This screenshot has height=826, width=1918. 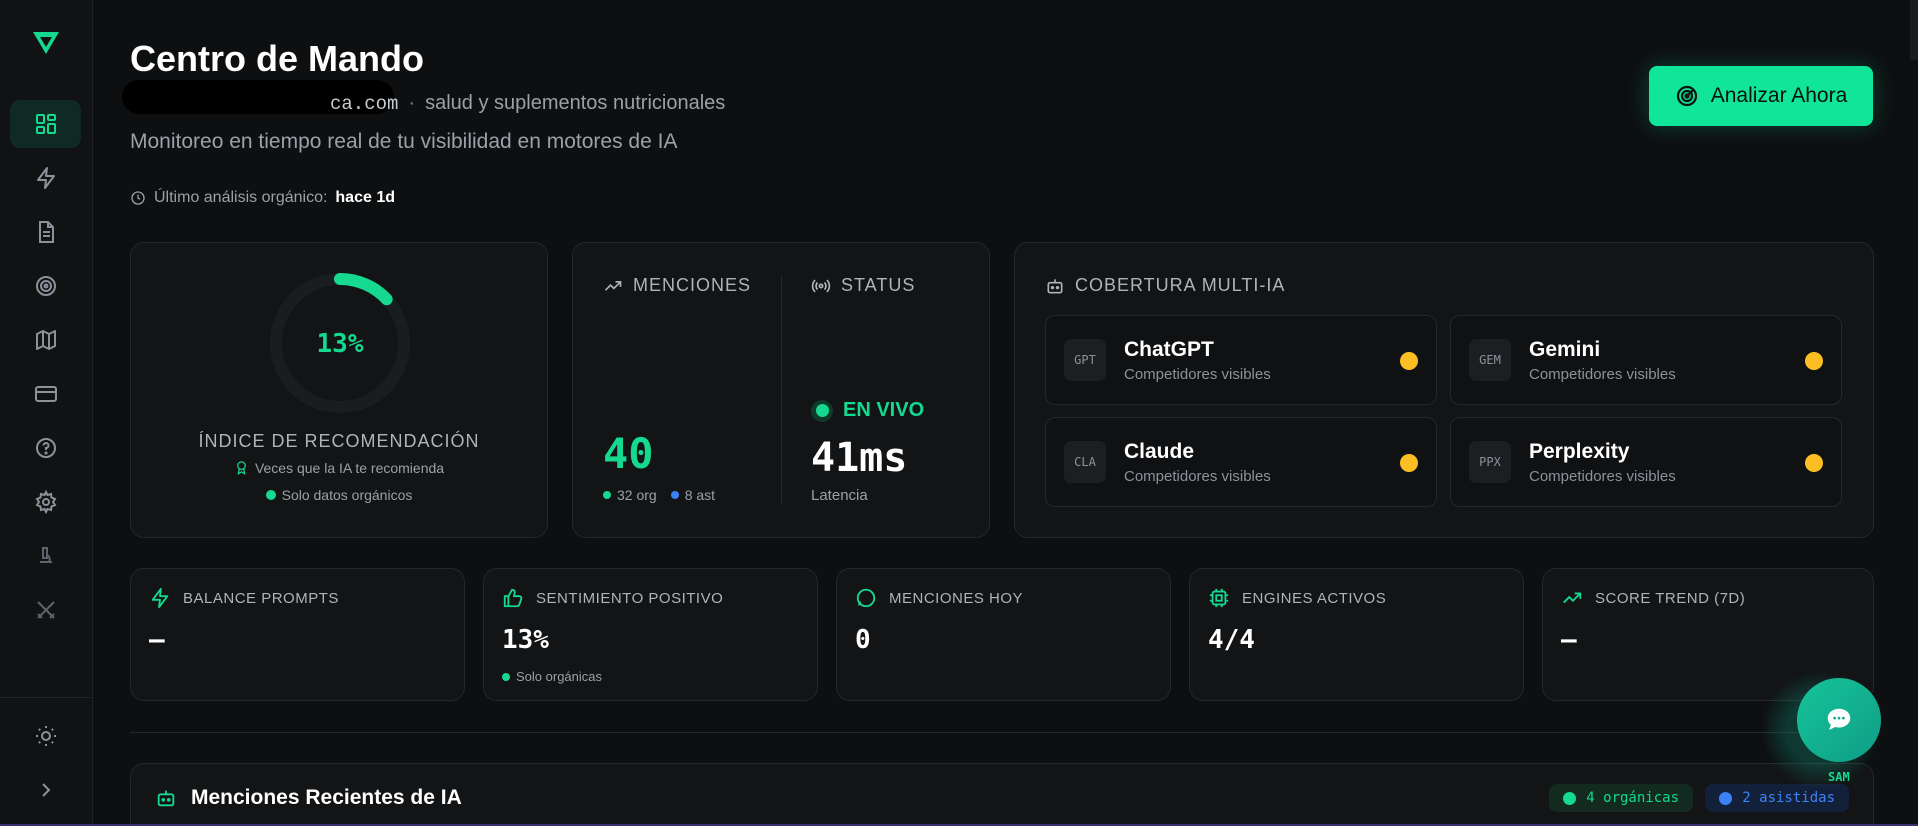 I want to click on chat-assistant-button, so click(x=1839, y=720).